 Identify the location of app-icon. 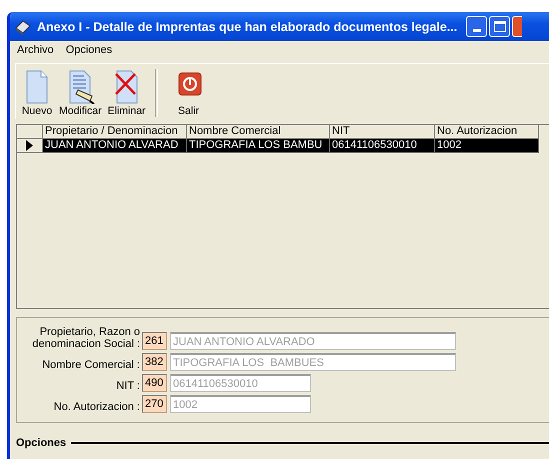
(23, 26).